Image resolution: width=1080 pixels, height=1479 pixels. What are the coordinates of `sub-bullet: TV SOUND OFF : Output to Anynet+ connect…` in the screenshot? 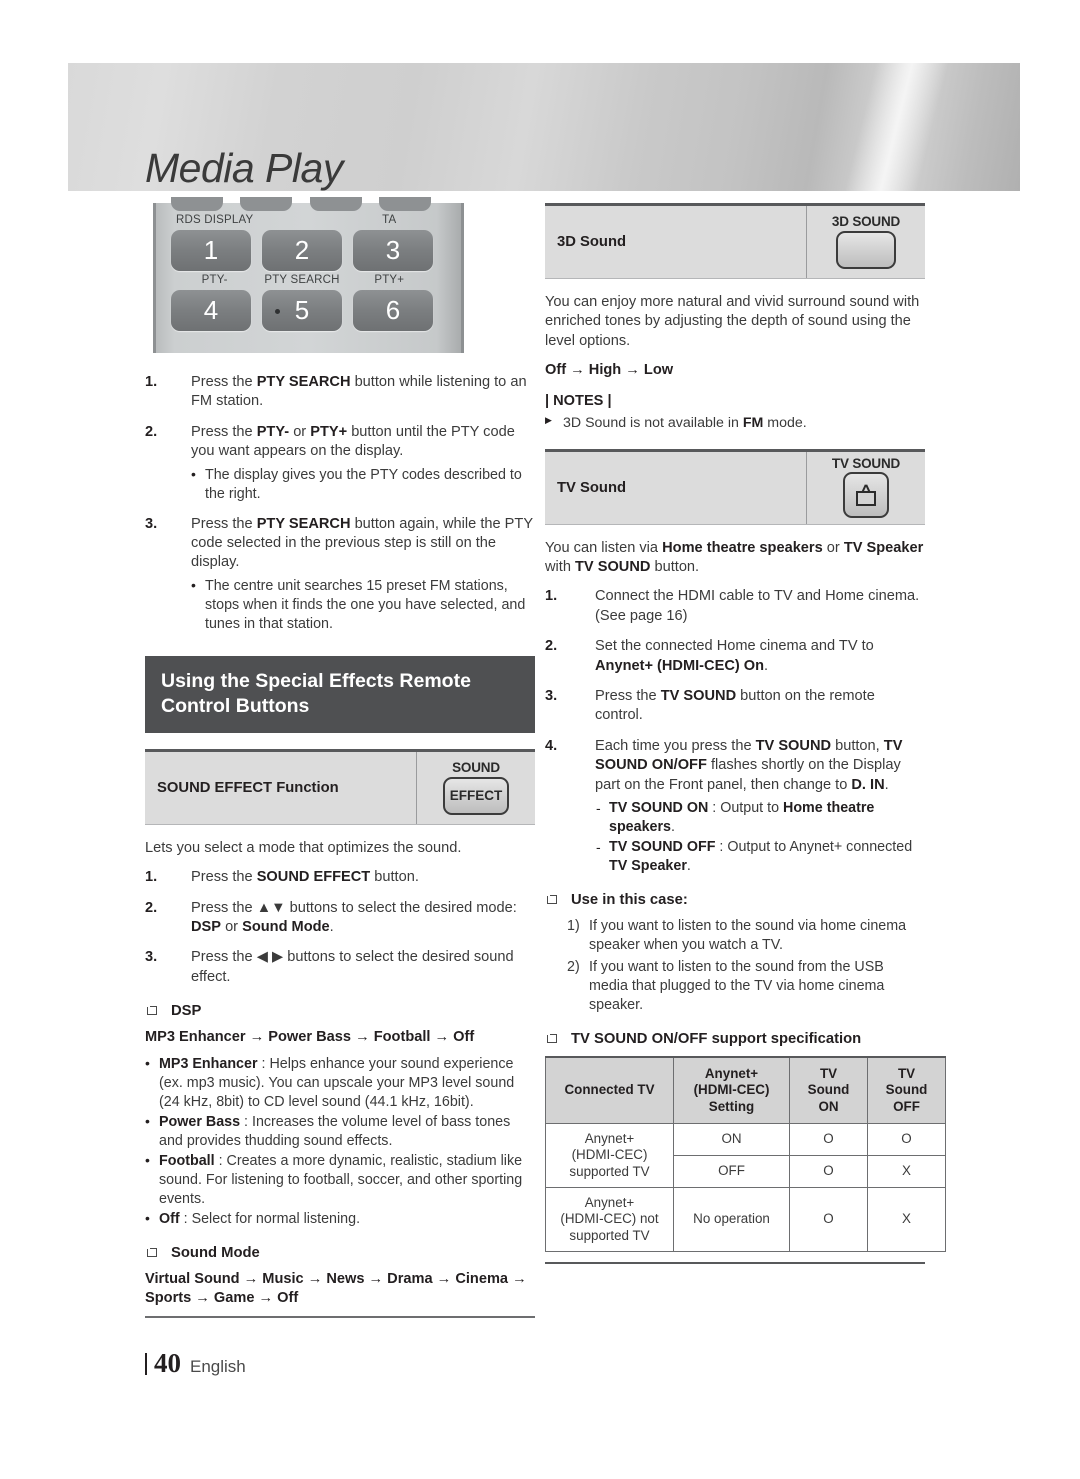 It's located at (760, 857).